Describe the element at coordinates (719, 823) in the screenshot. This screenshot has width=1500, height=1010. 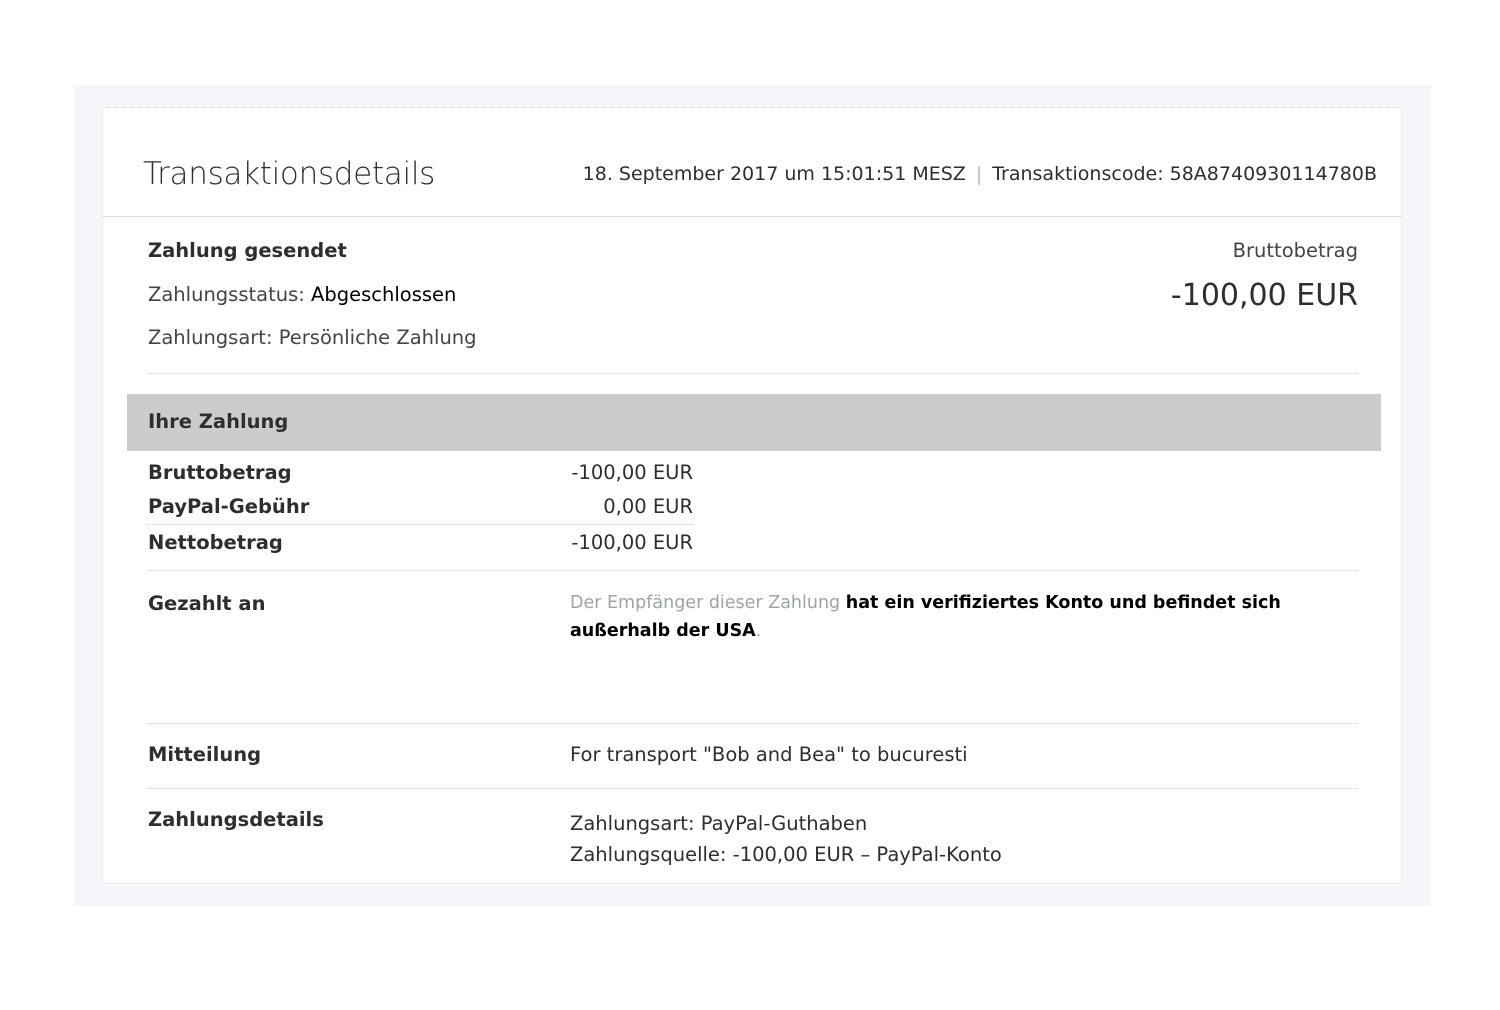
I see `payment-method: Zahlungsart: PayPal-Guthaben` at that location.